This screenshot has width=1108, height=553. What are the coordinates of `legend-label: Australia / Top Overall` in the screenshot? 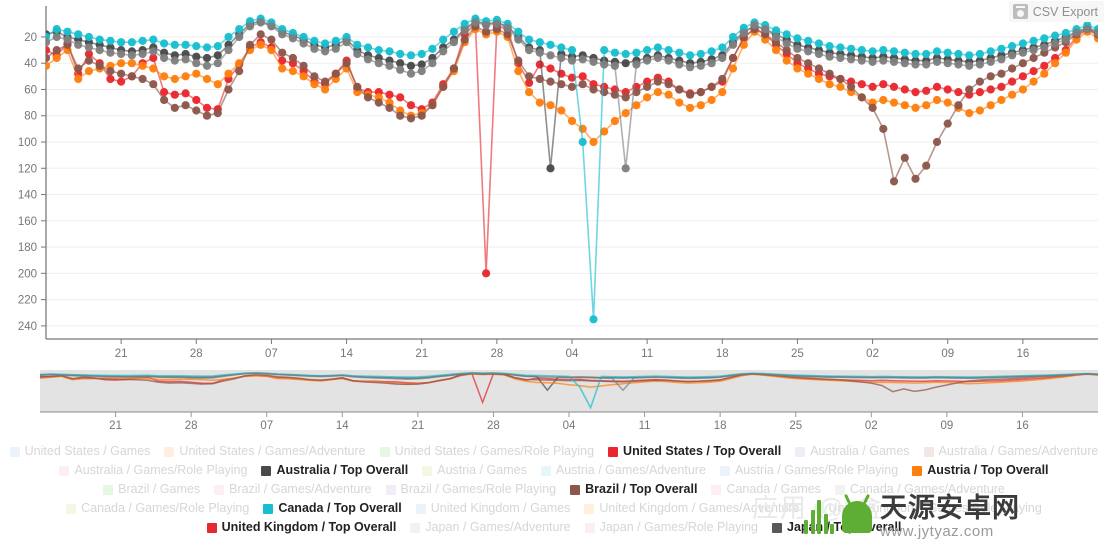 It's located at (342, 470).